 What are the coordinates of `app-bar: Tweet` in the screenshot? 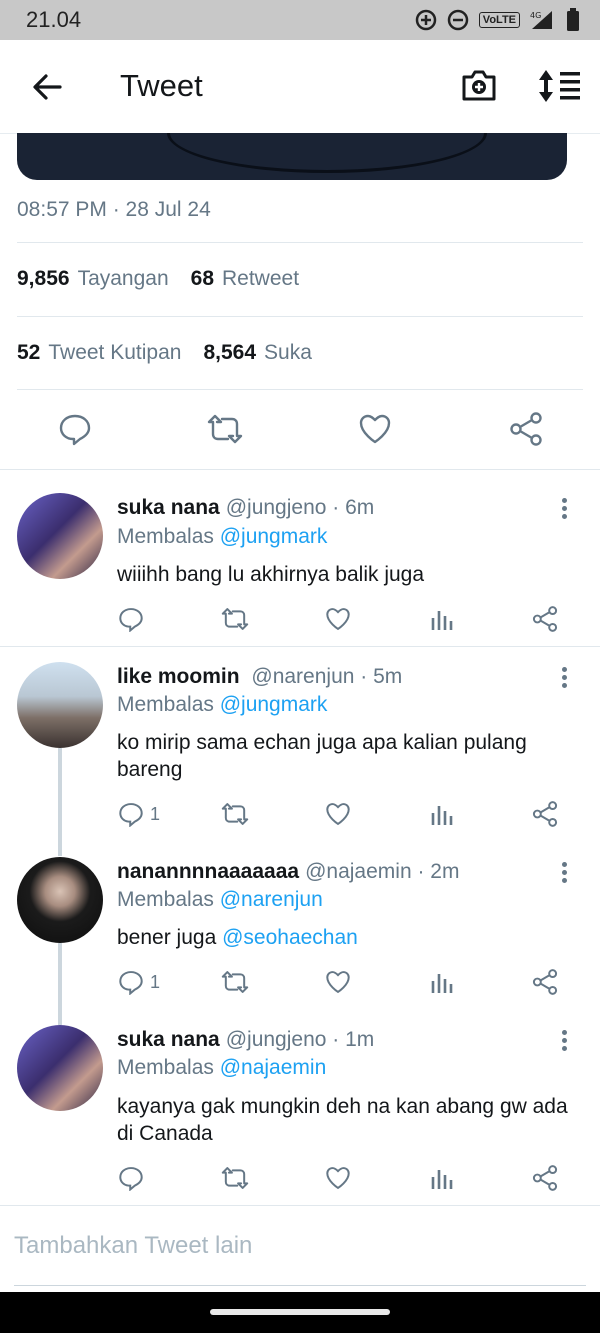 It's located at (300, 87).